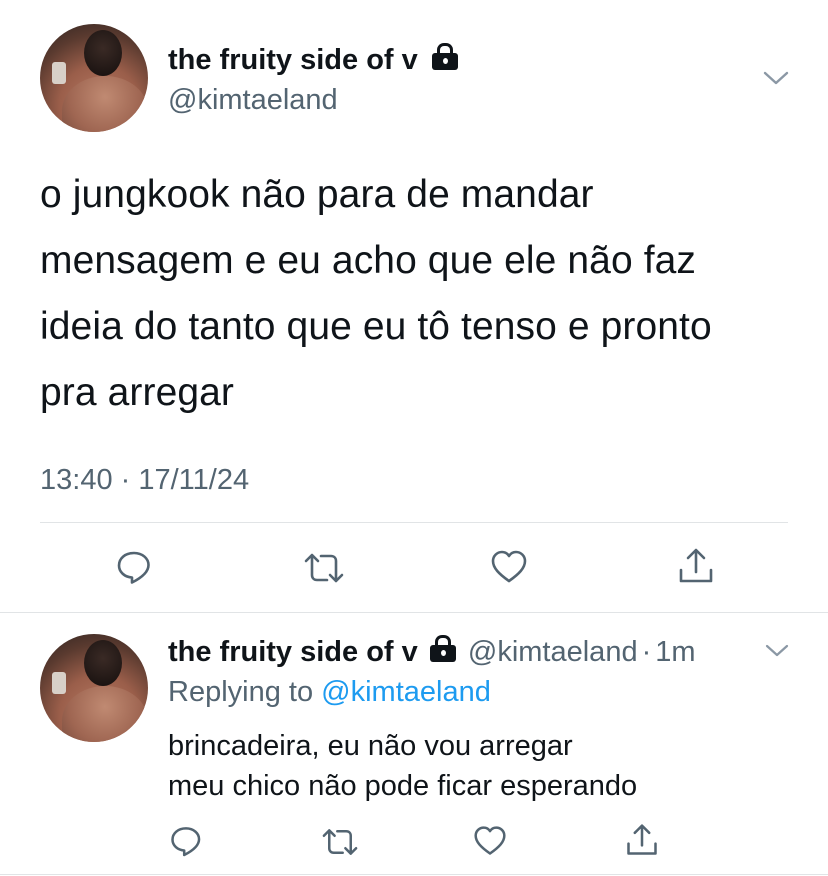  I want to click on tweet-timestamp: 13:40 · 17/11/24, so click(144, 480).